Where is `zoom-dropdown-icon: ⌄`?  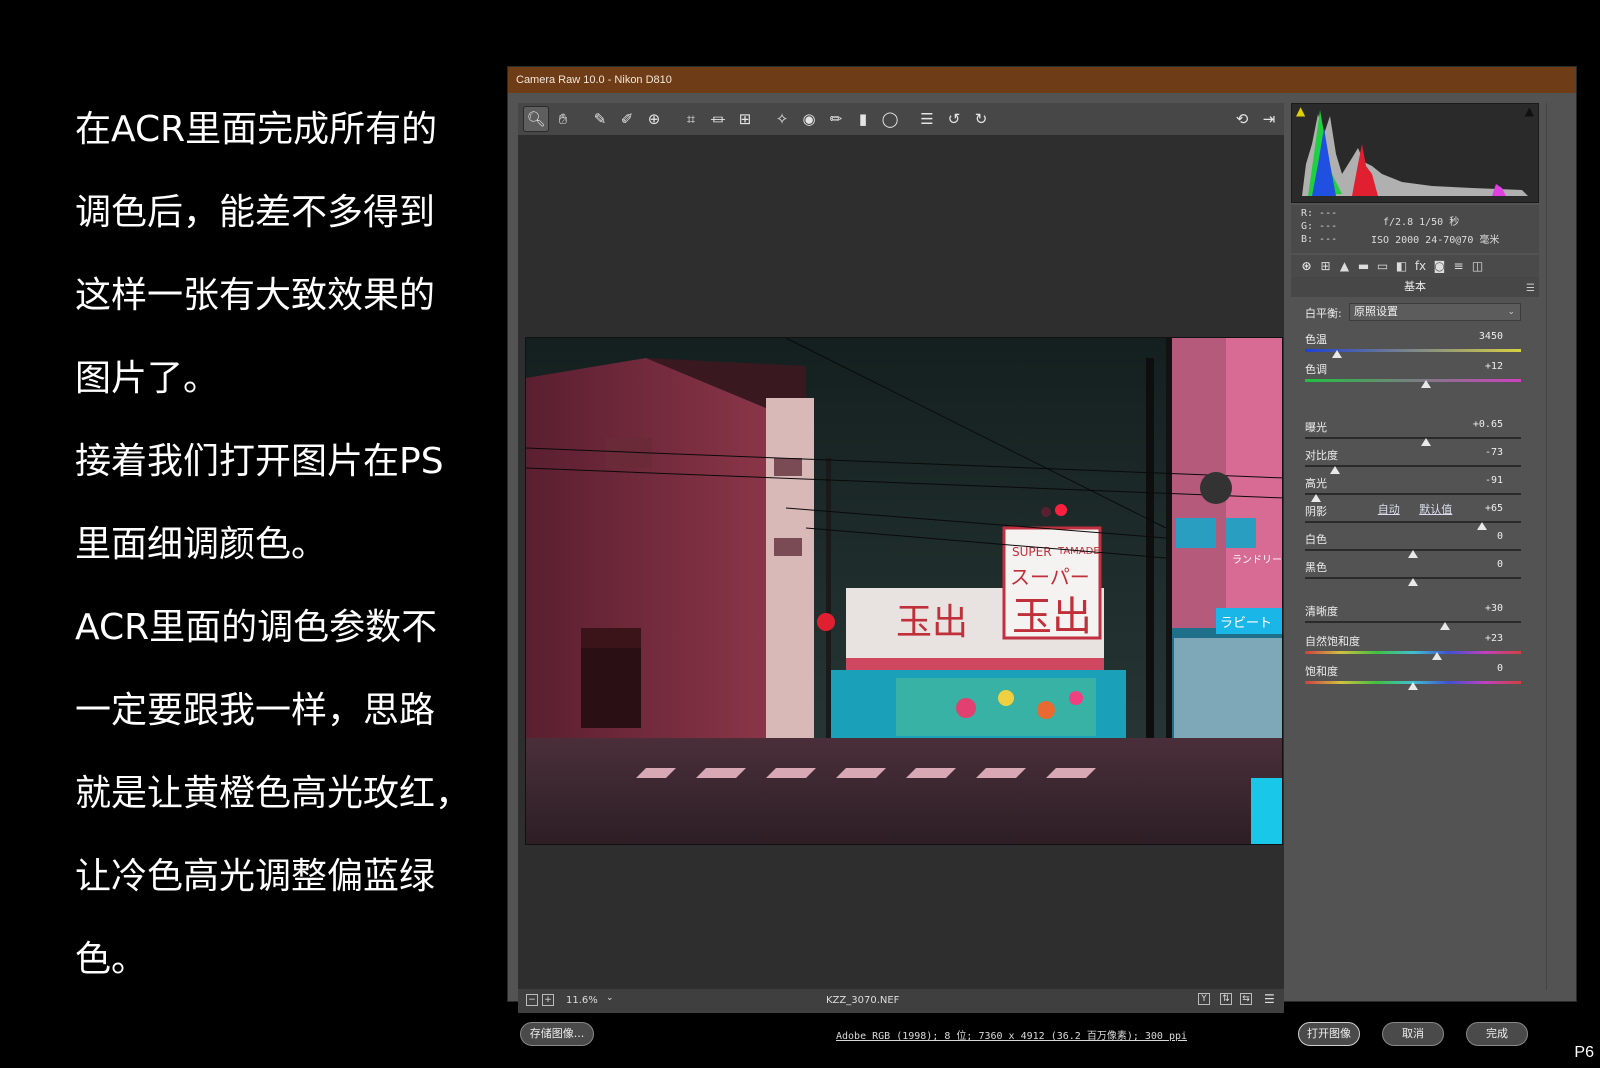 zoom-dropdown-icon: ⌄ is located at coordinates (610, 998).